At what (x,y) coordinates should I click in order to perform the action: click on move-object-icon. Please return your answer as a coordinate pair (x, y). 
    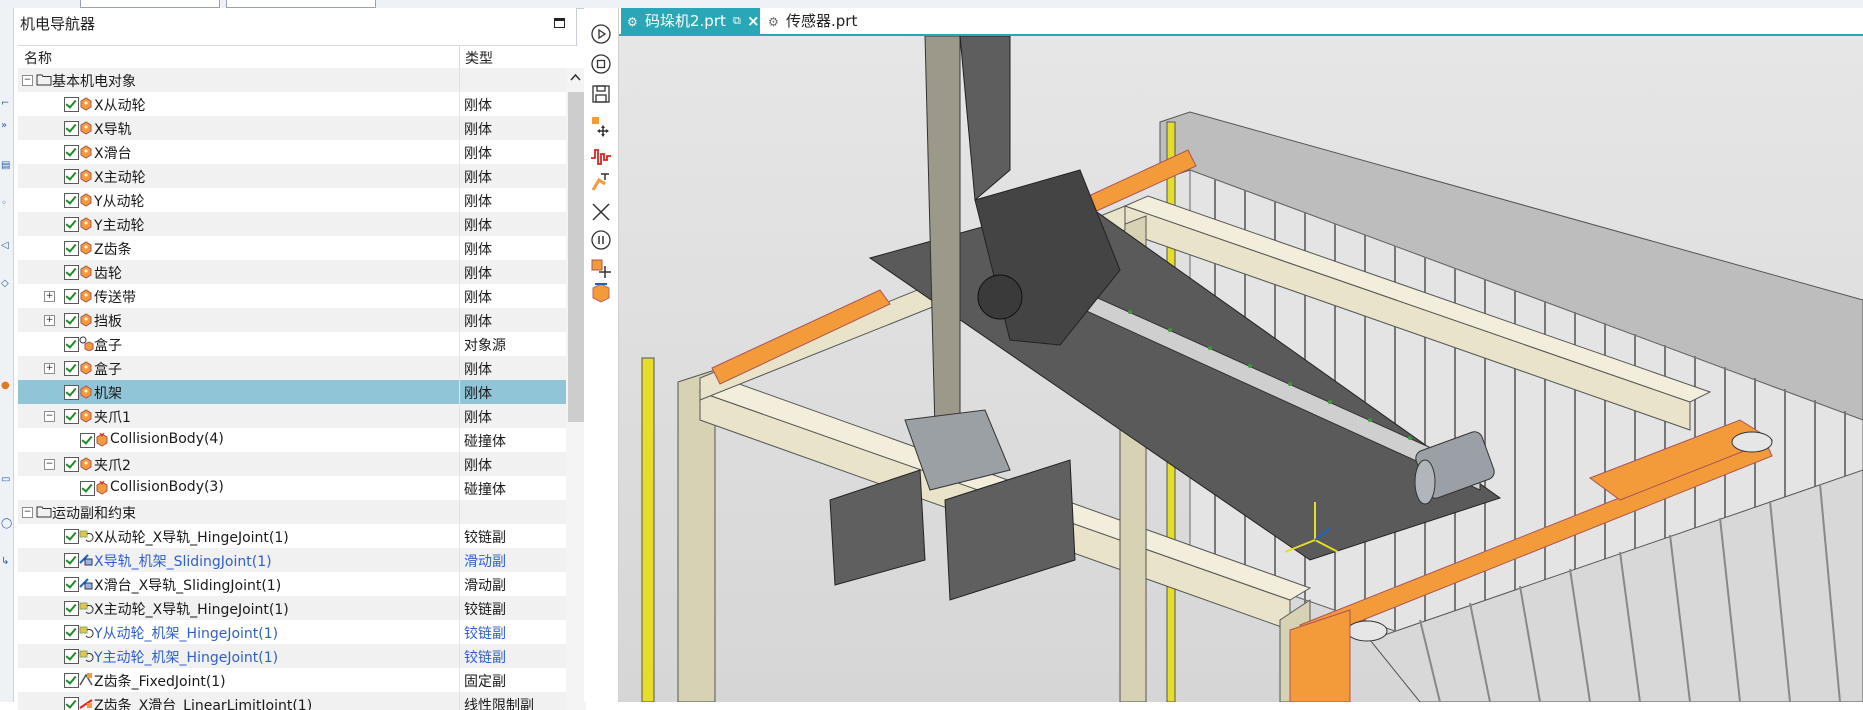
    Looking at the image, I should click on (601, 126).